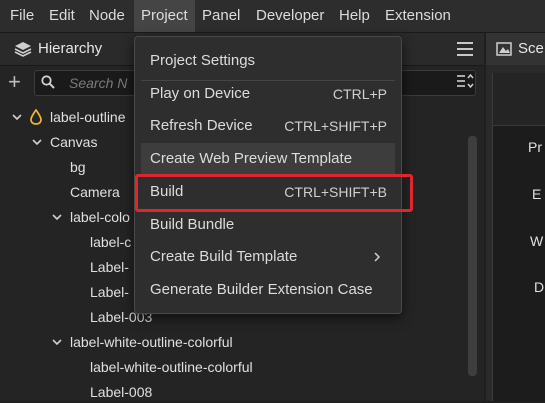  What do you see at coordinates (515, 217) in the screenshot?
I see `scene-panel: Sce Pr E W D` at bounding box center [515, 217].